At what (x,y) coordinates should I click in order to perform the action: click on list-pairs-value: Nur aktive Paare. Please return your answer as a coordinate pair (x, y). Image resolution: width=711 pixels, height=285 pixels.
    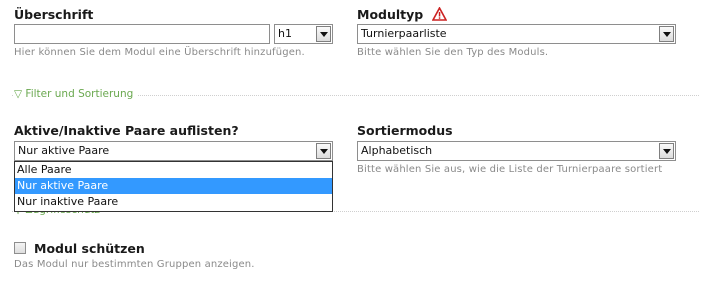
    Looking at the image, I should click on (64, 150).